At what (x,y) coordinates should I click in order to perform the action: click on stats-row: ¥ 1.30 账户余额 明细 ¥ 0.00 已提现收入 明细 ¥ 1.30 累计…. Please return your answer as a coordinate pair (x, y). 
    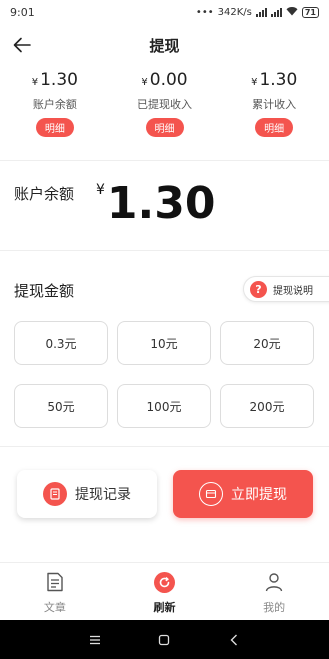
    Looking at the image, I should click on (164, 110).